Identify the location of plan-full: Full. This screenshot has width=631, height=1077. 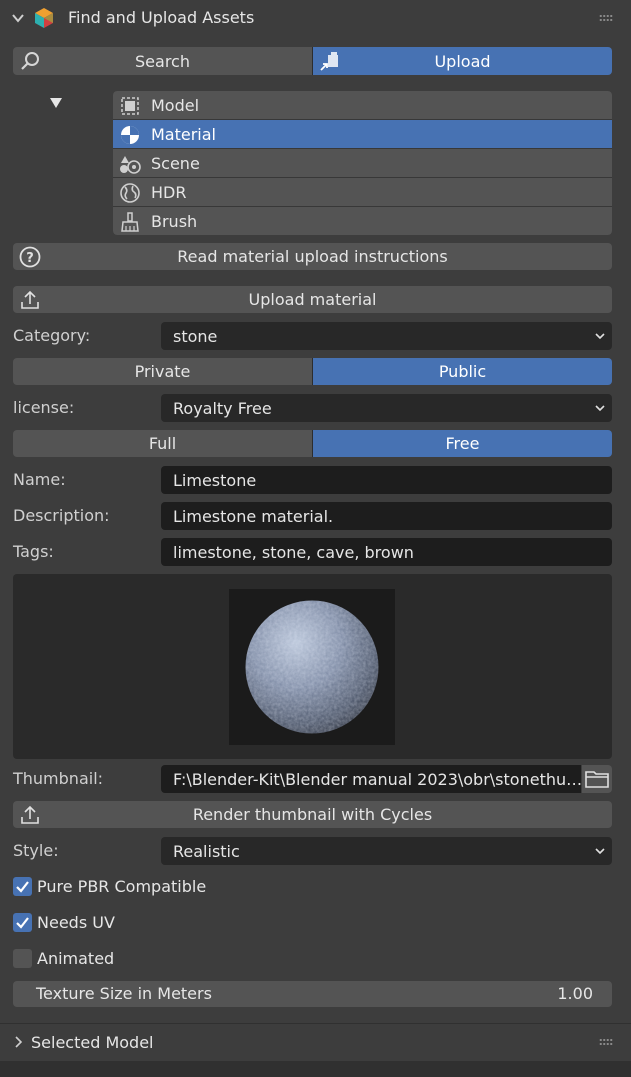
(162, 443).